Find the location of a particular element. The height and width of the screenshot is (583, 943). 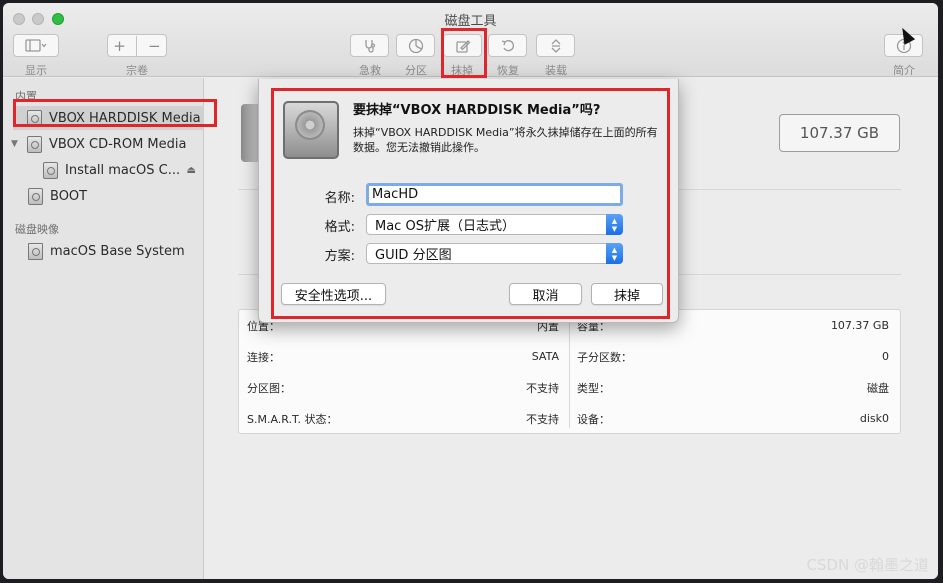

erase-pencil-icon is located at coordinates (462, 46).